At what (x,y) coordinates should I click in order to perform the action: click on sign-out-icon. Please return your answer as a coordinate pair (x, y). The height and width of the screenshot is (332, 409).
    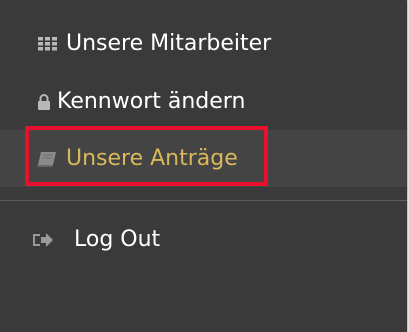
    Looking at the image, I should click on (43, 240).